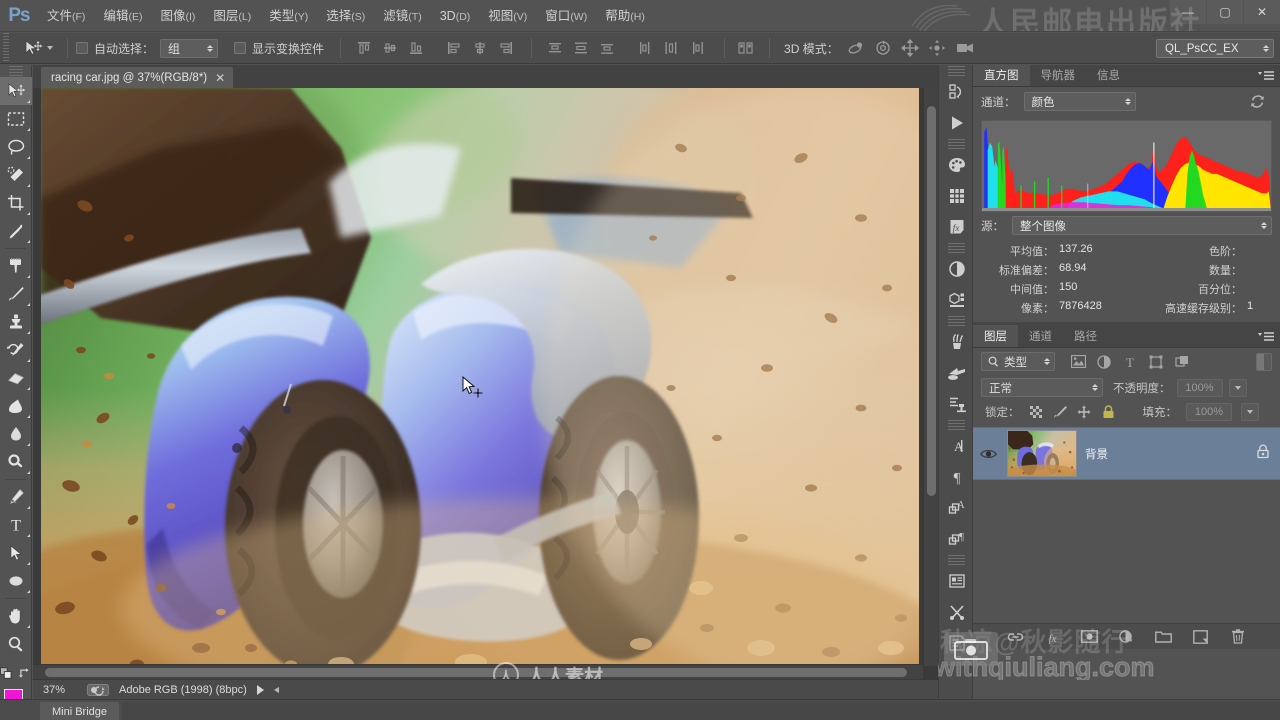 The height and width of the screenshot is (720, 1280). What do you see at coordinates (937, 48) in the screenshot?
I see `3d-slide-icon` at bounding box center [937, 48].